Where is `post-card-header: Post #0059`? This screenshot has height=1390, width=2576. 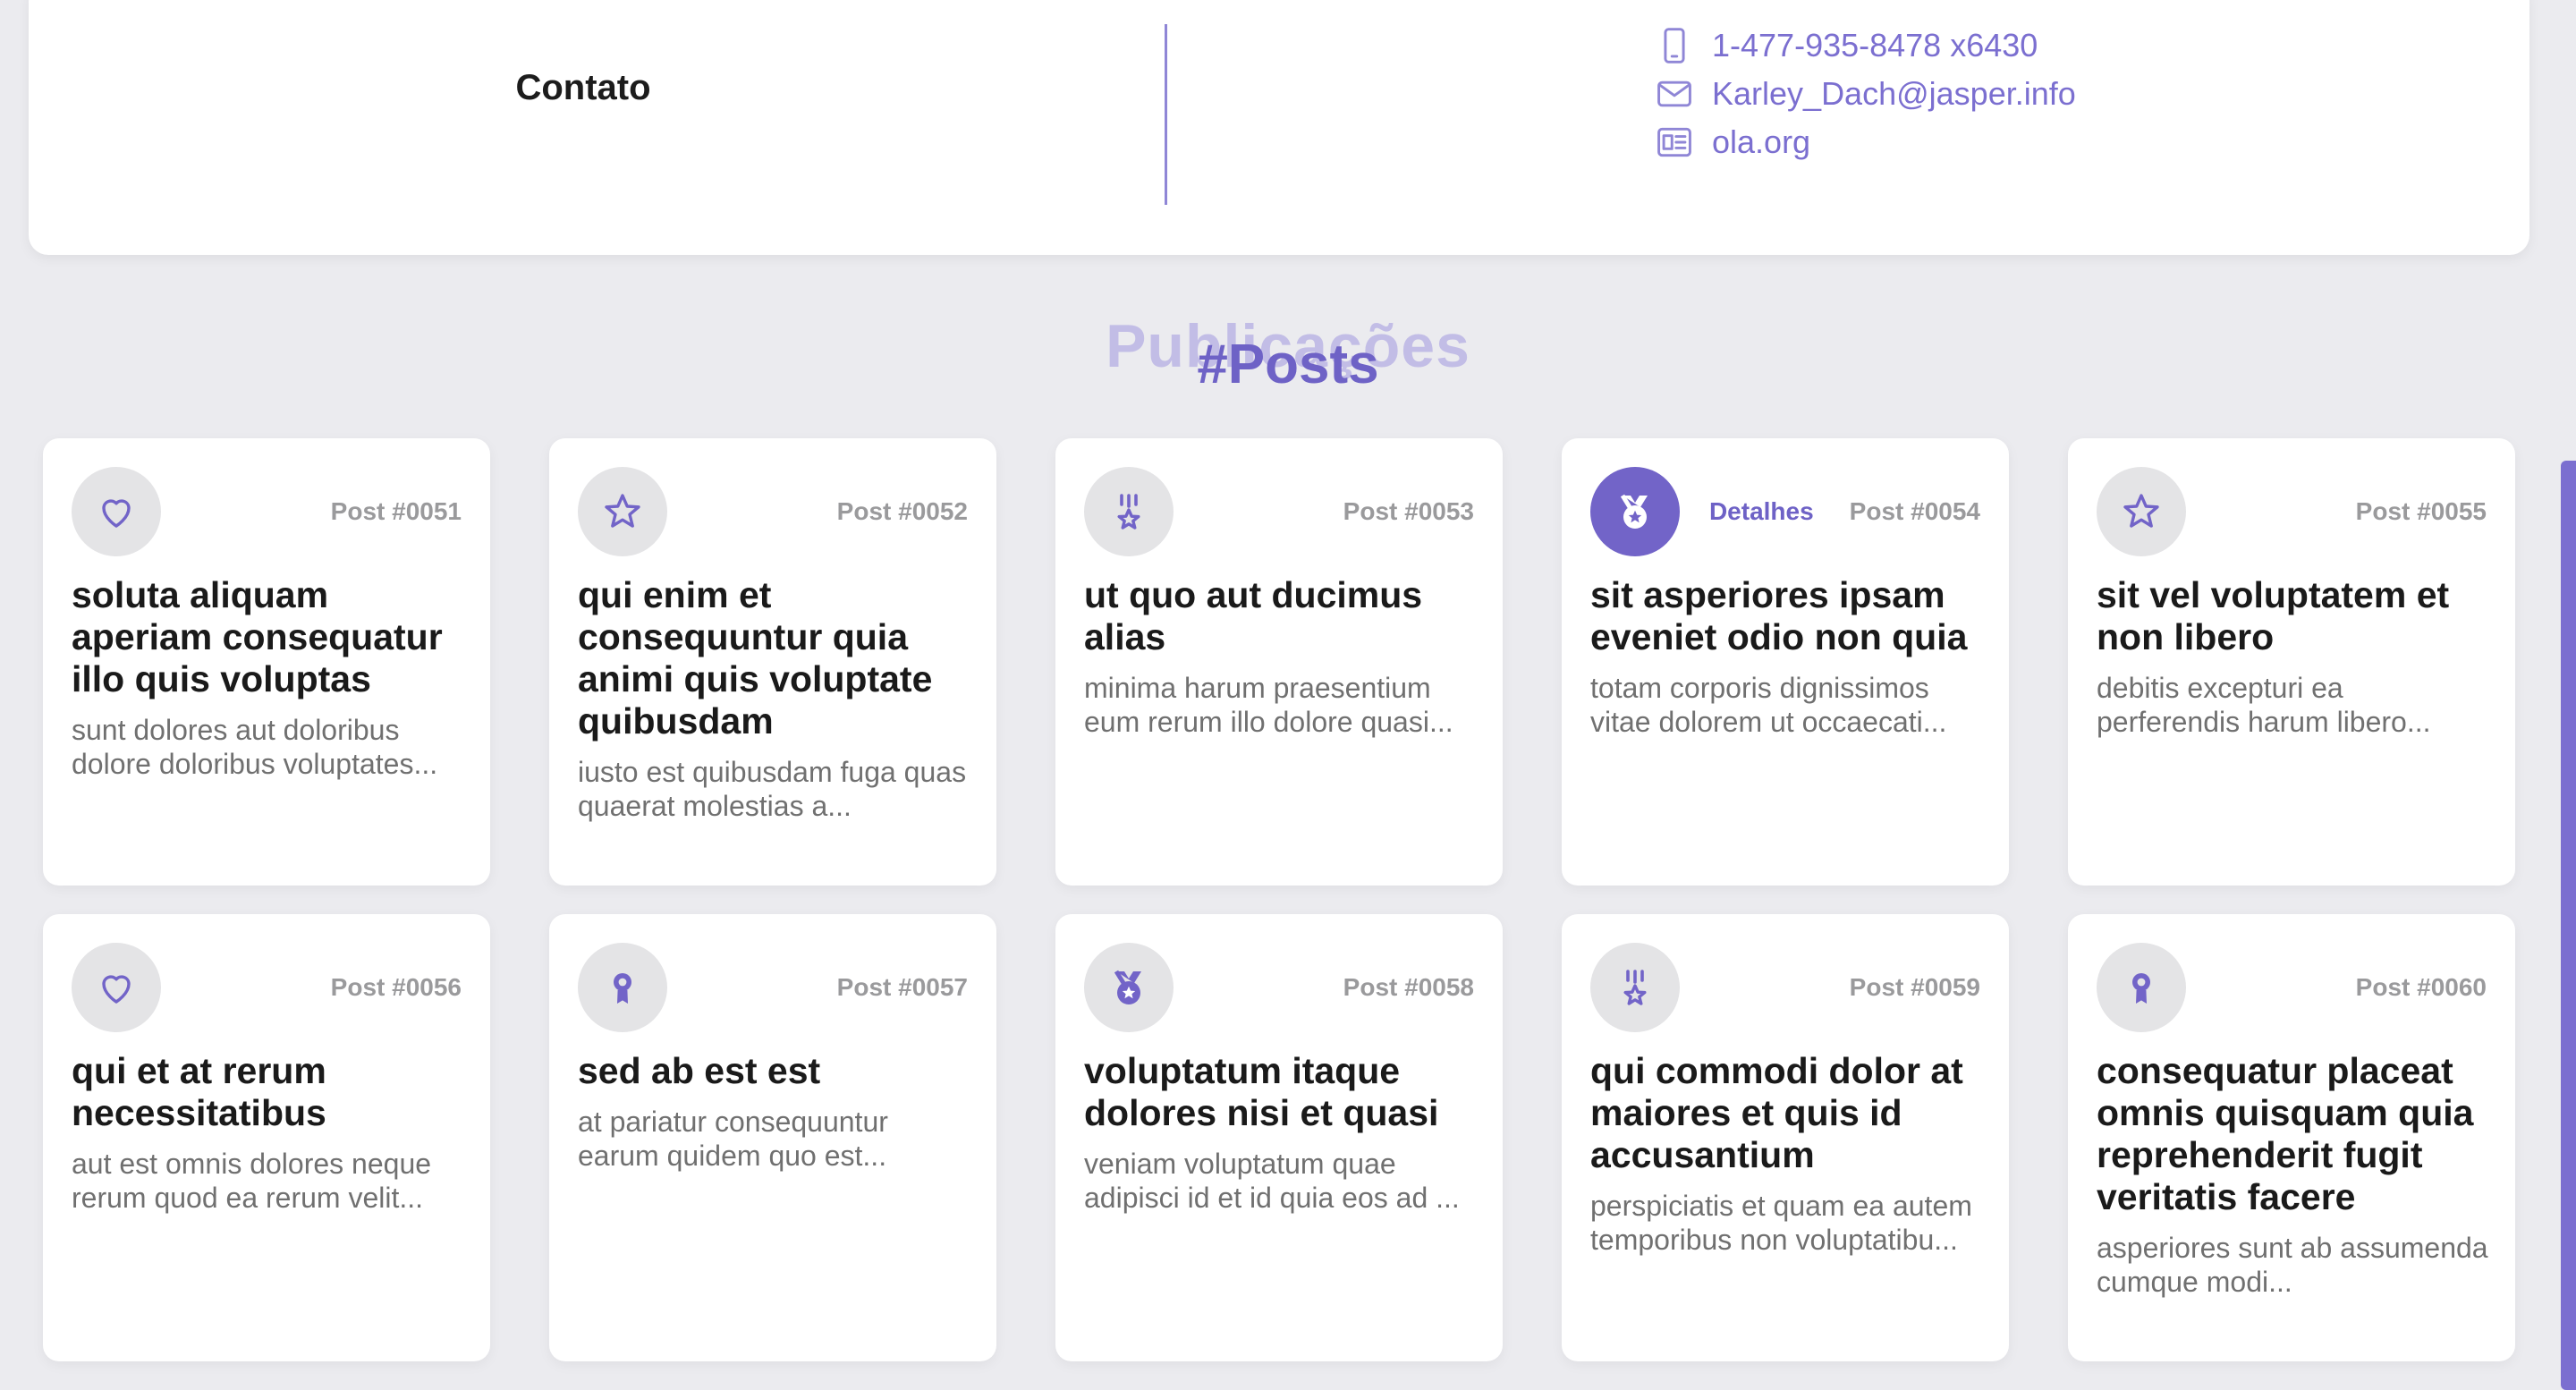
post-card-header: Post #0059 is located at coordinates (1785, 987).